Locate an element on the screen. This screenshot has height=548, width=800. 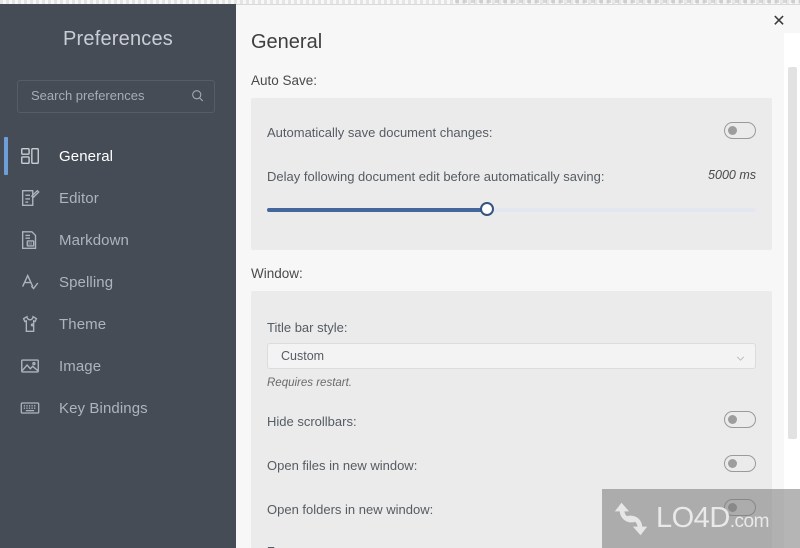
markdown-document-icon: M is located at coordinates (30, 240).